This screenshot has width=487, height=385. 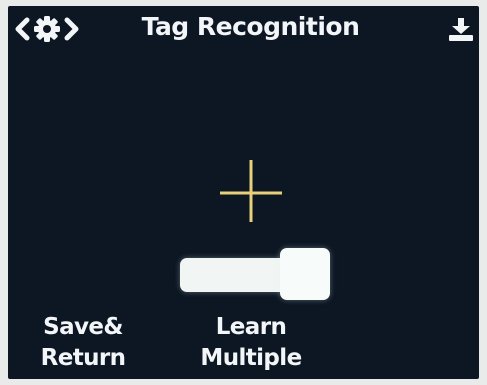 I want to click on save-return-button: Save& Return, so click(x=83, y=343).